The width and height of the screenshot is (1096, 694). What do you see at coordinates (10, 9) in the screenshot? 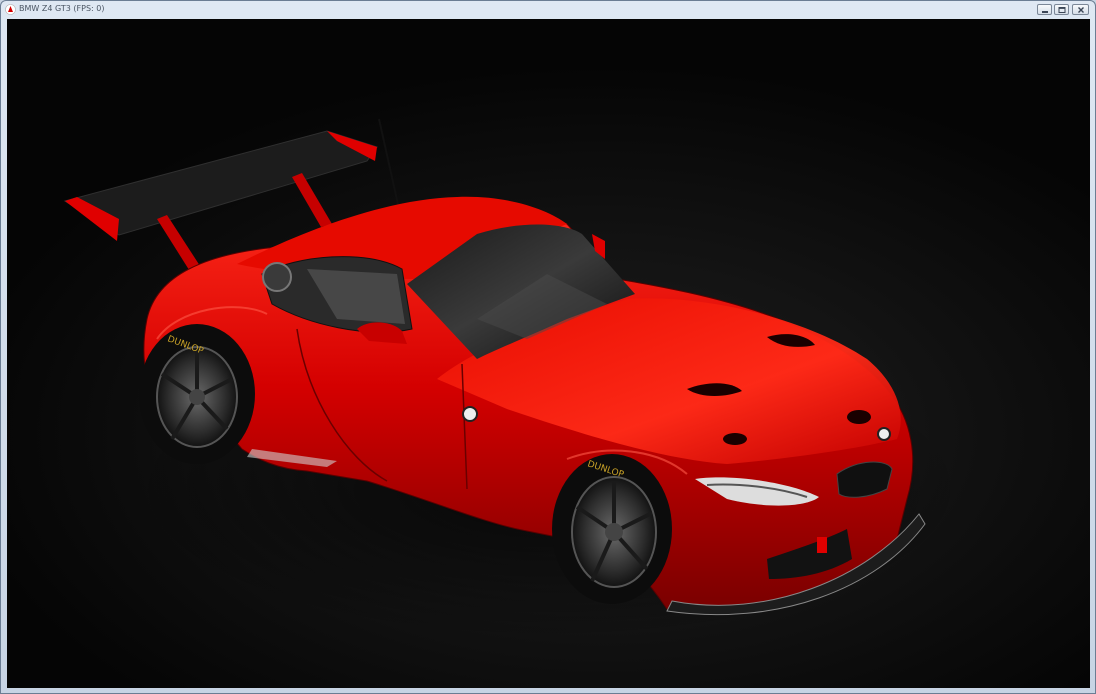
I see `app-logo-icon` at bounding box center [10, 9].